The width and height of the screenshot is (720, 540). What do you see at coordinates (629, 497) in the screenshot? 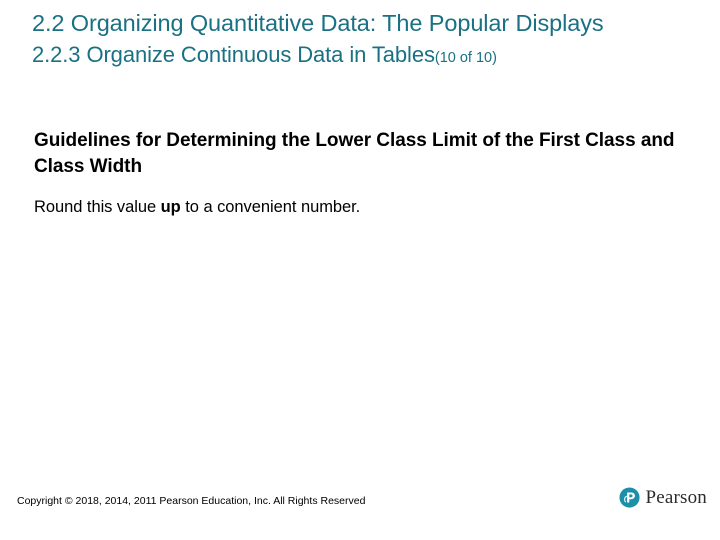
I see `pearson-p-circle-icon` at bounding box center [629, 497].